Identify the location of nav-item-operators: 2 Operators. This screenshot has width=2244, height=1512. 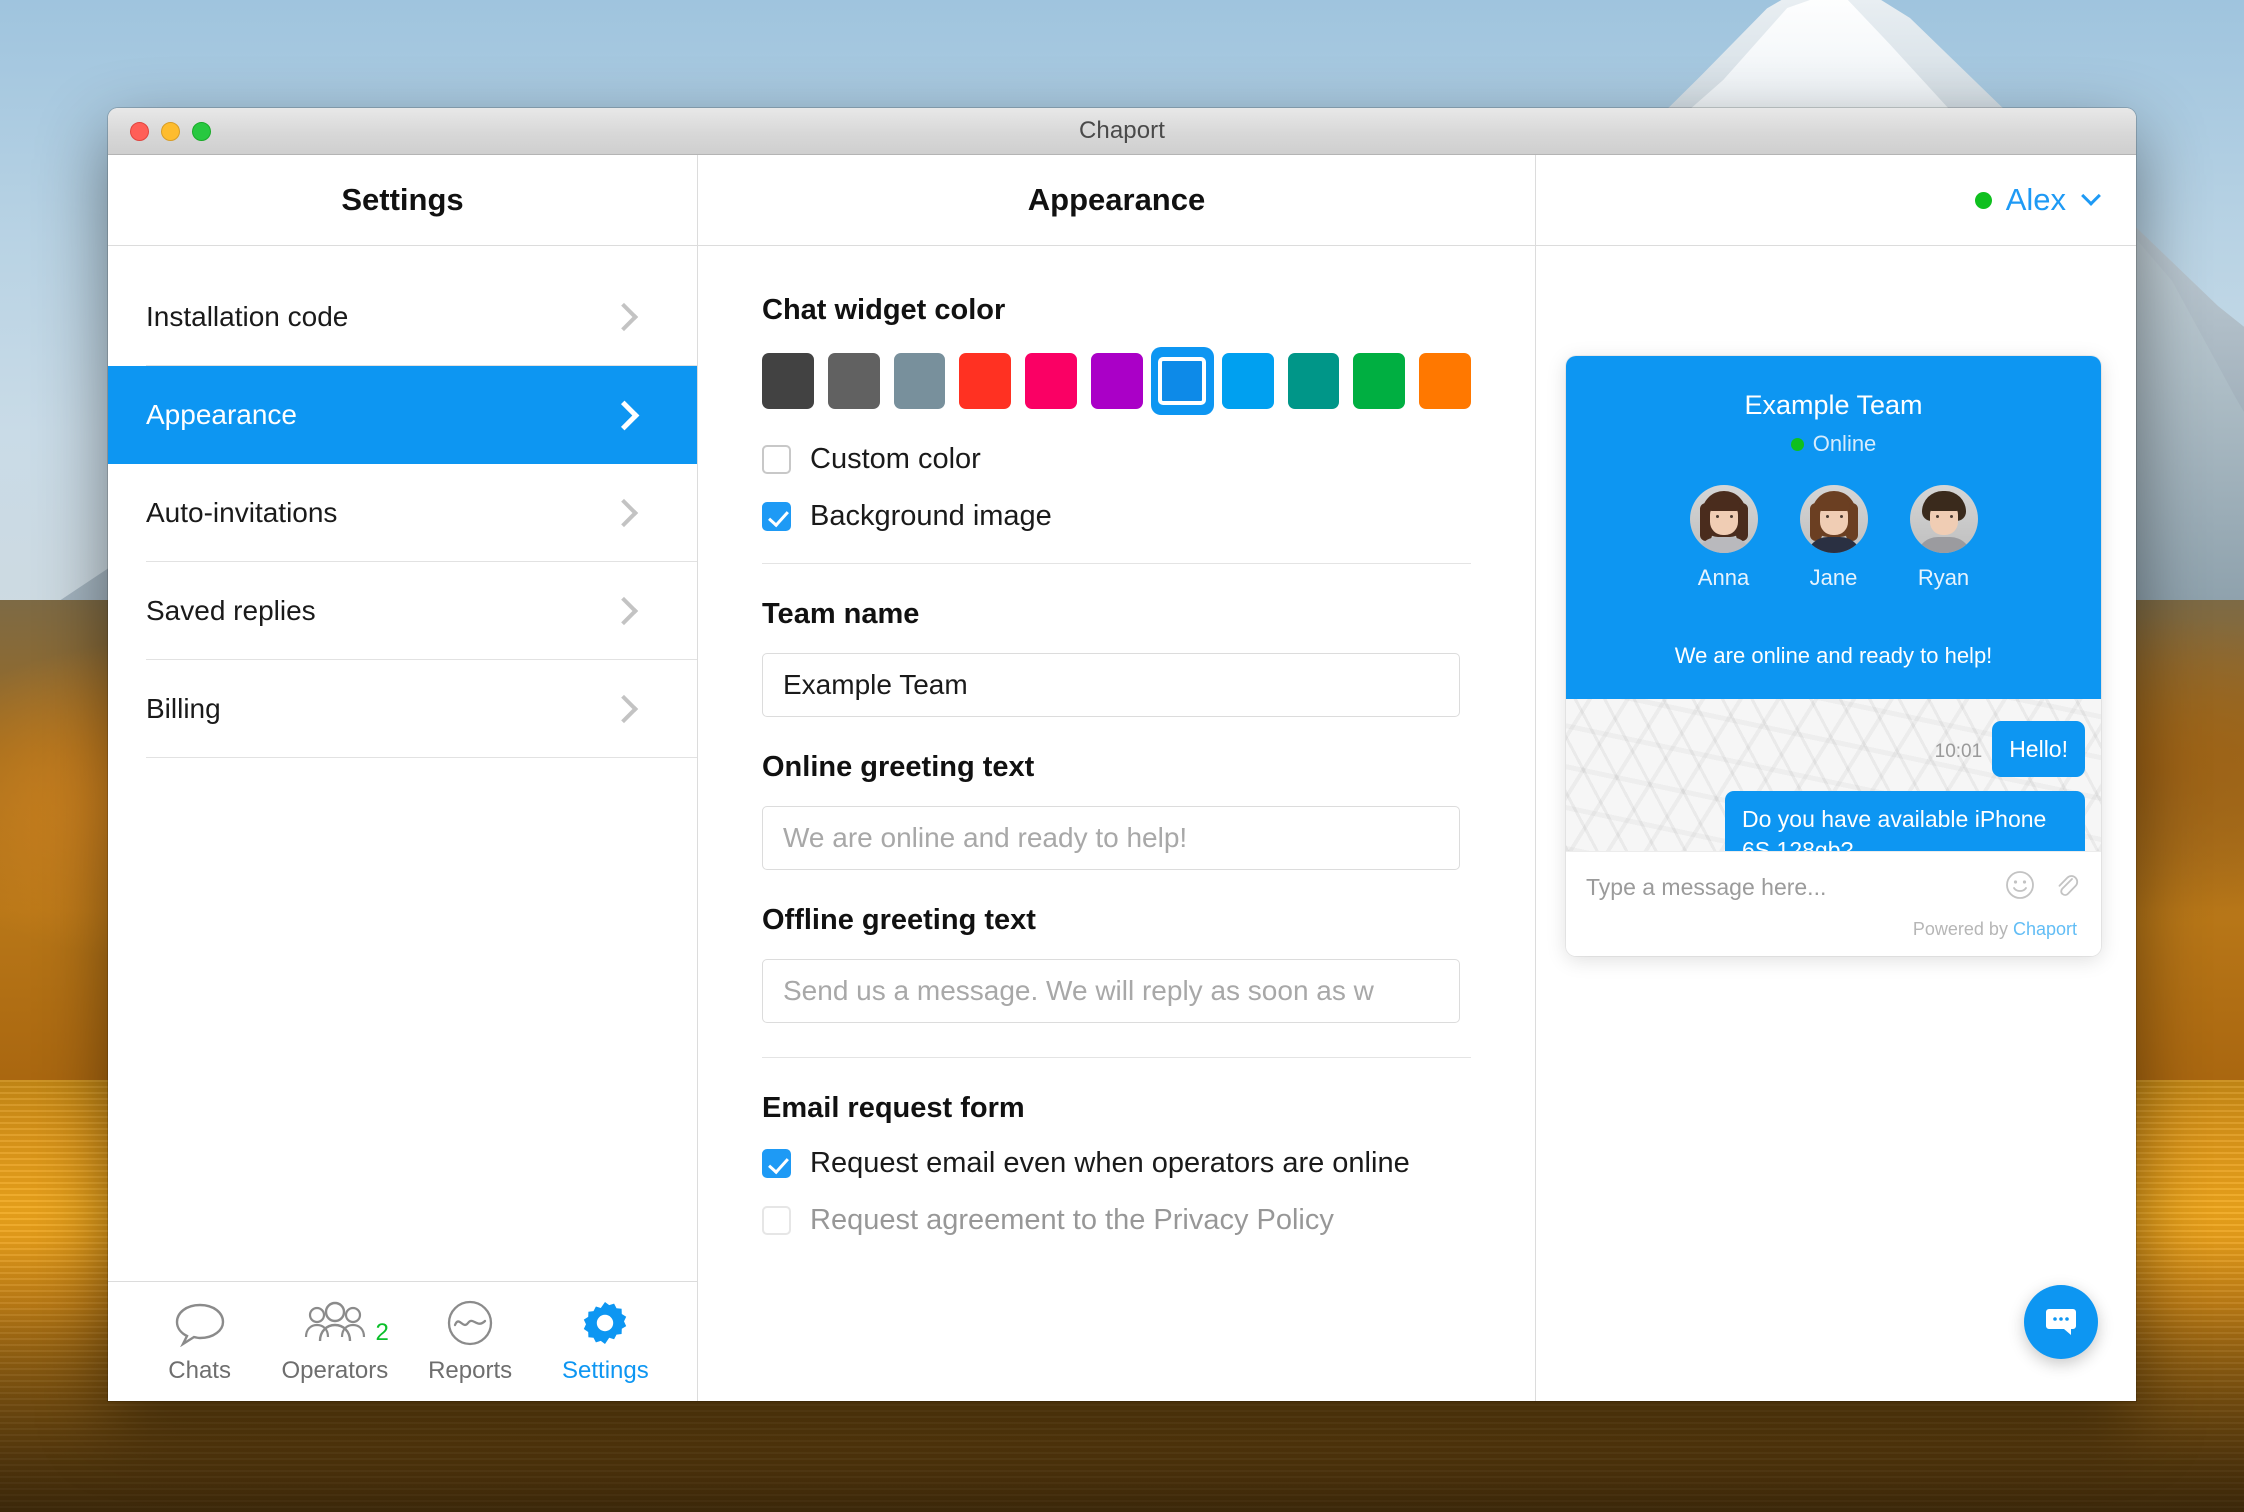
(334, 1342).